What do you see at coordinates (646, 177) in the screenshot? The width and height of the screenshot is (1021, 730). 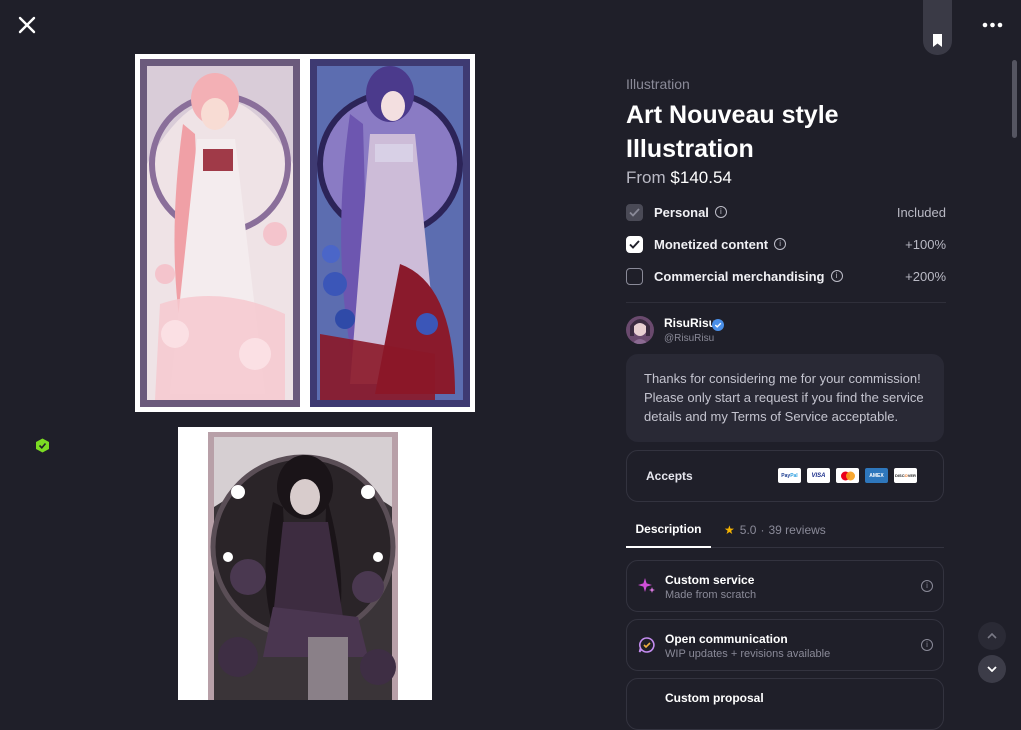 I see `price-prefix: From` at bounding box center [646, 177].